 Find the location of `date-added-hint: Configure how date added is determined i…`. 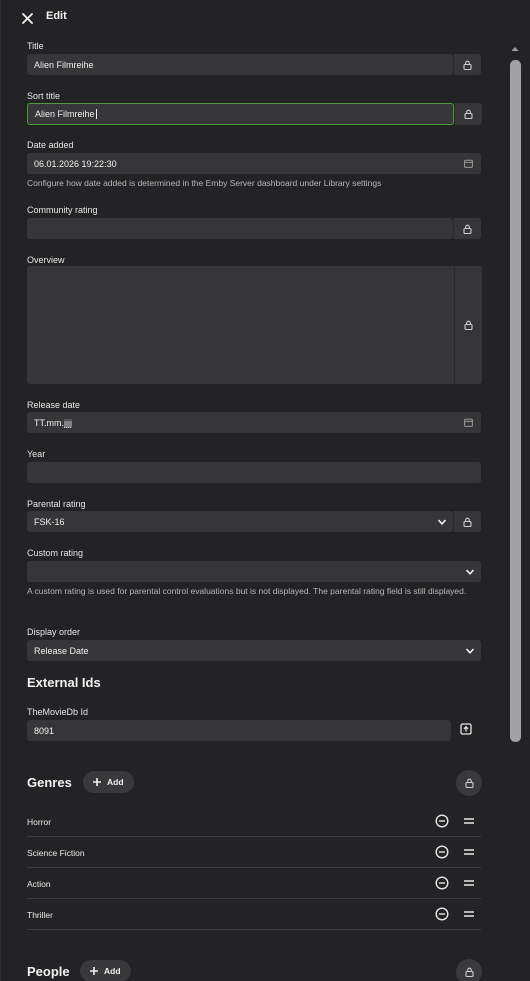

date-added-hint: Configure how date added is determined i… is located at coordinates (204, 183).